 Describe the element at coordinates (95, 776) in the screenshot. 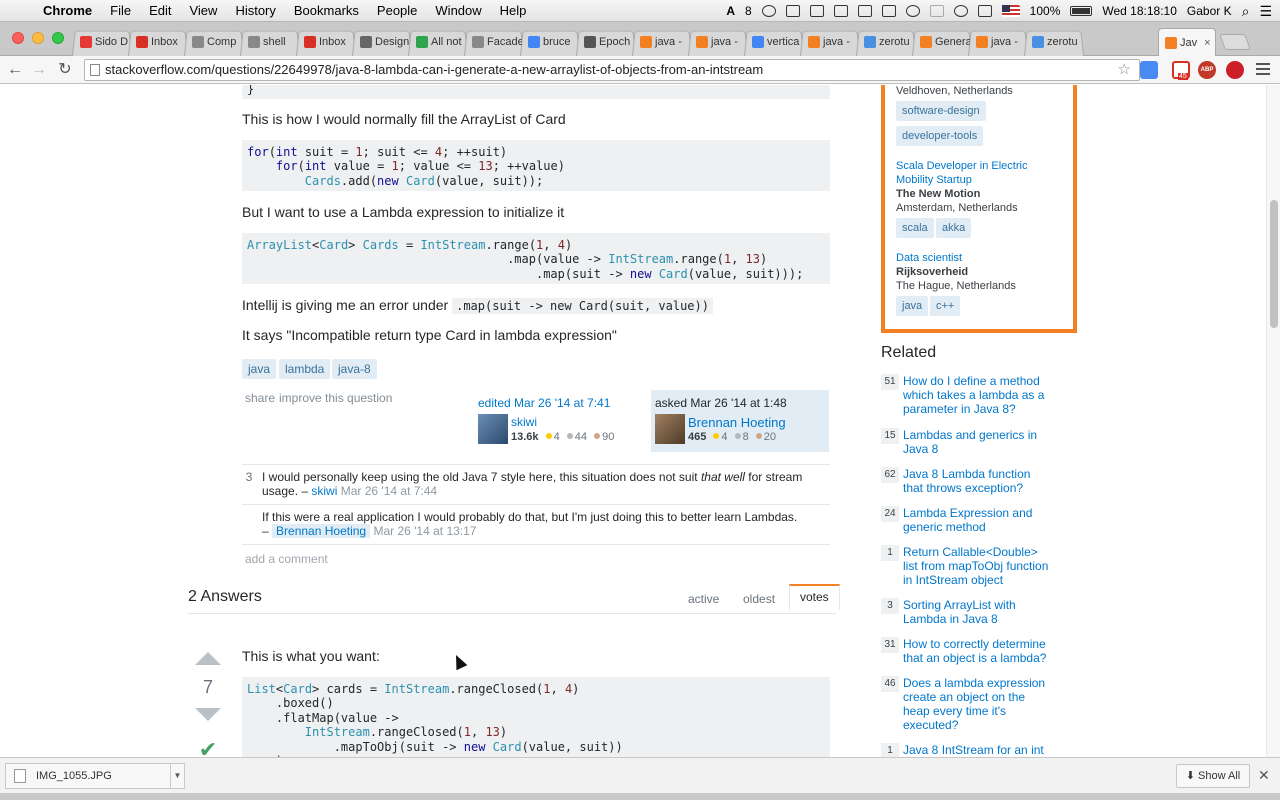

I see `download-item: IMG_1055.JPG ▼` at that location.